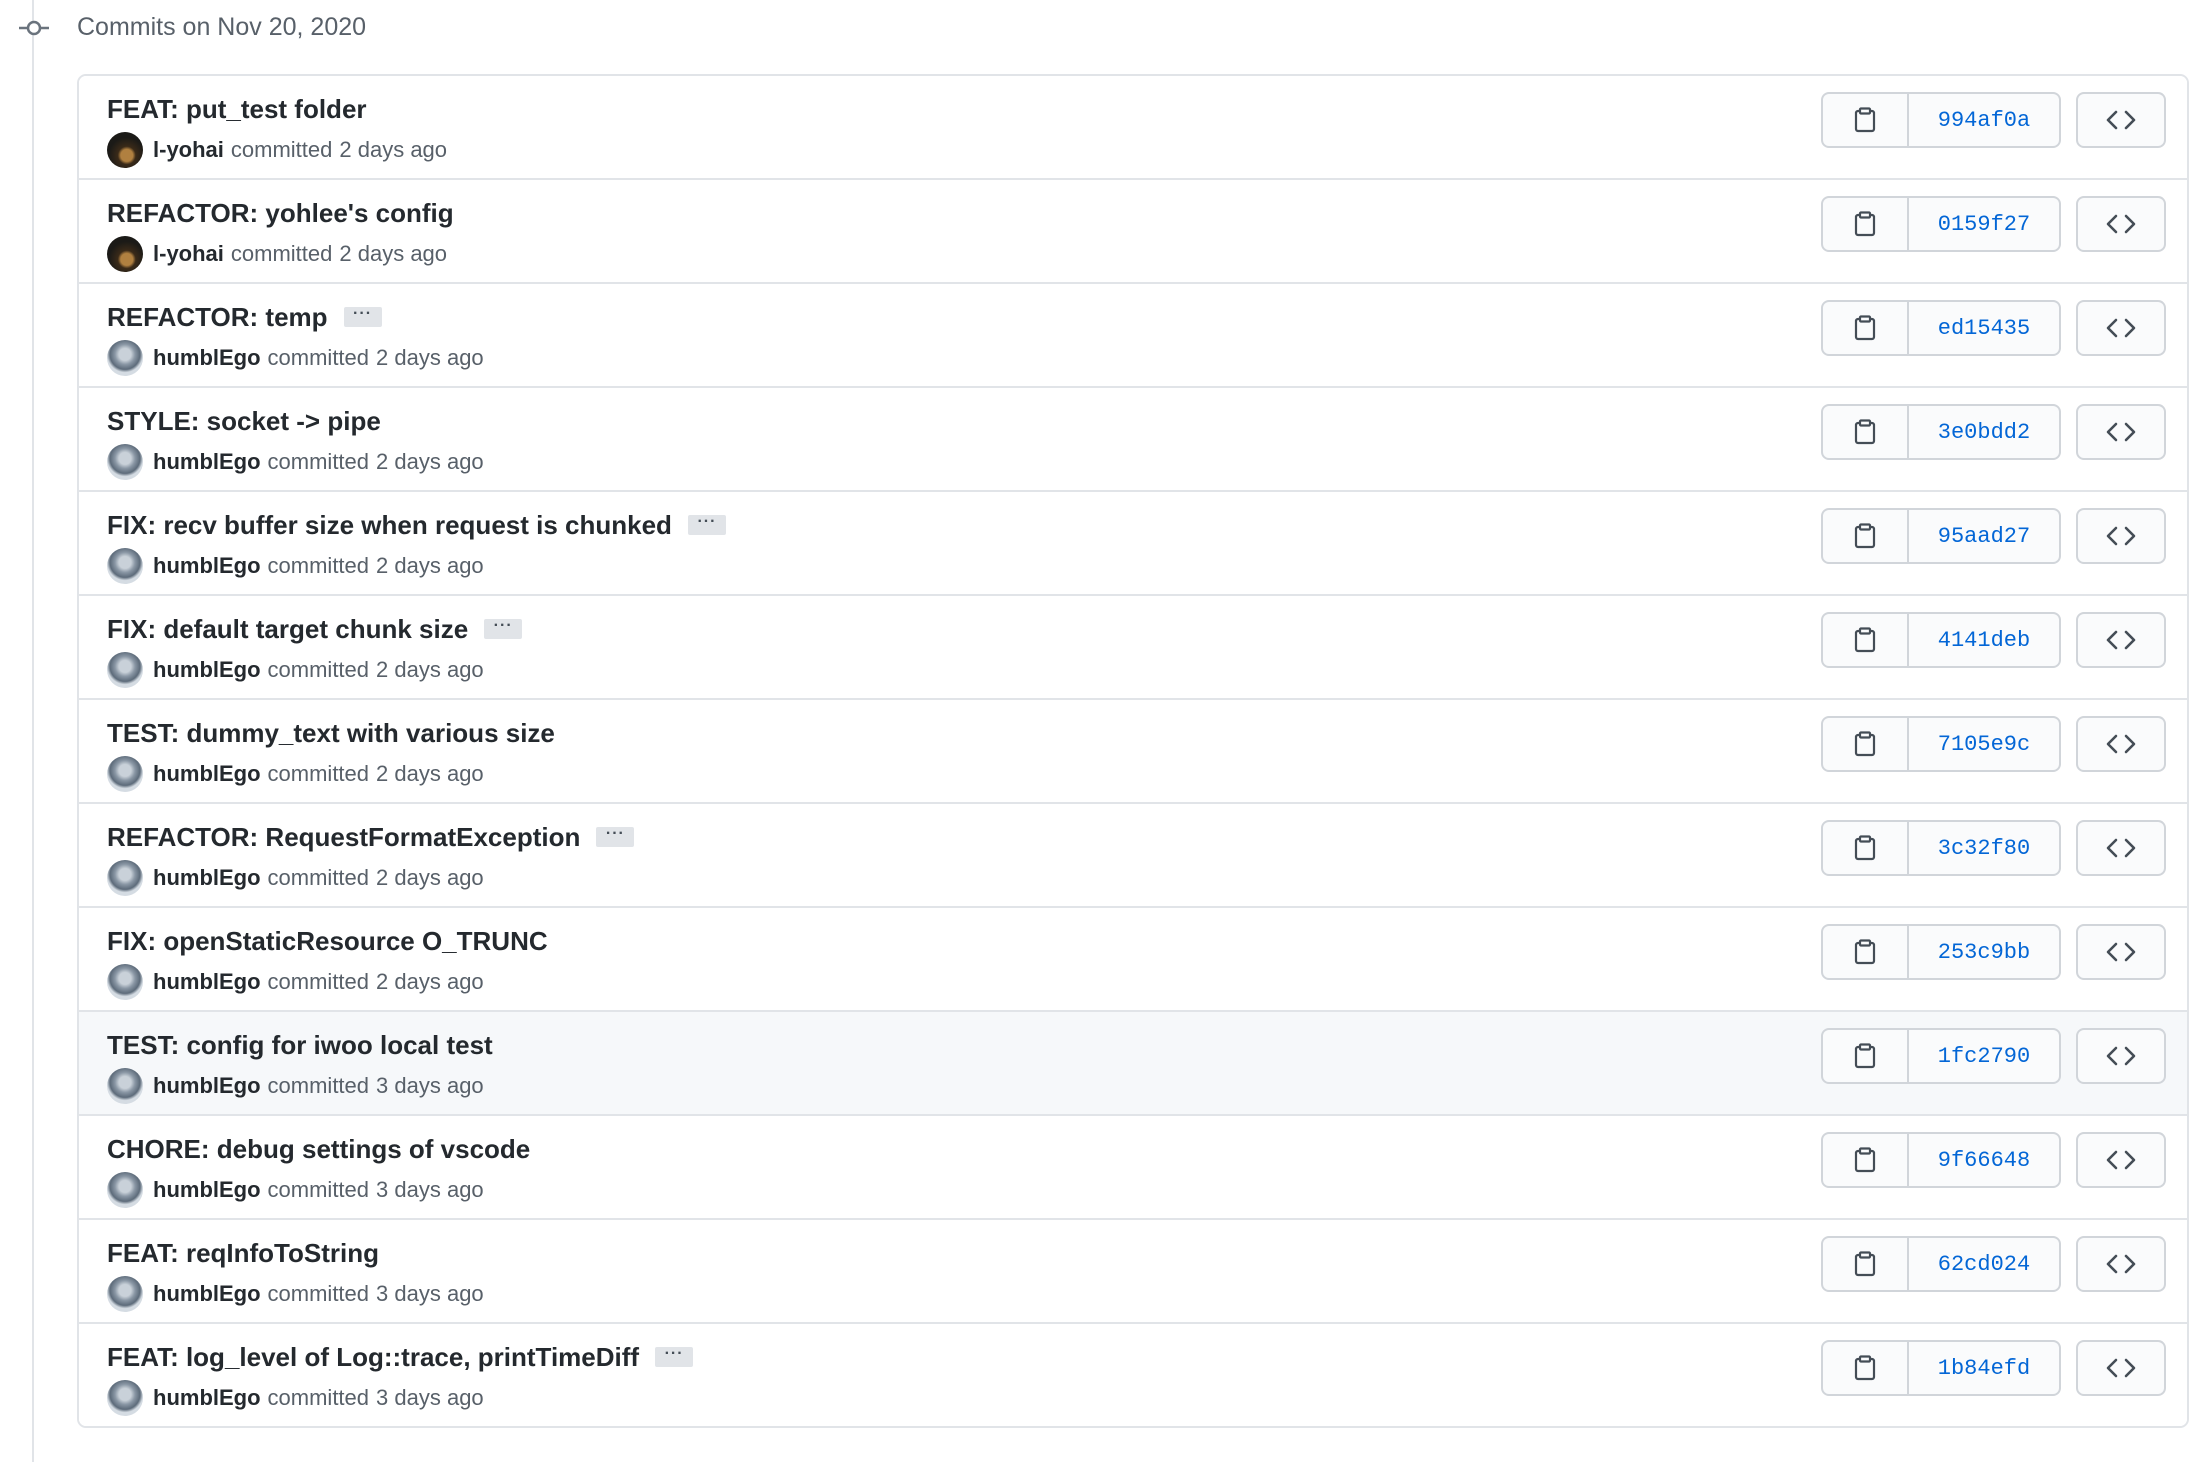  Describe the element at coordinates (1985, 432) in the screenshot. I see `commit-sha-link: 3e0bdd2` at that location.